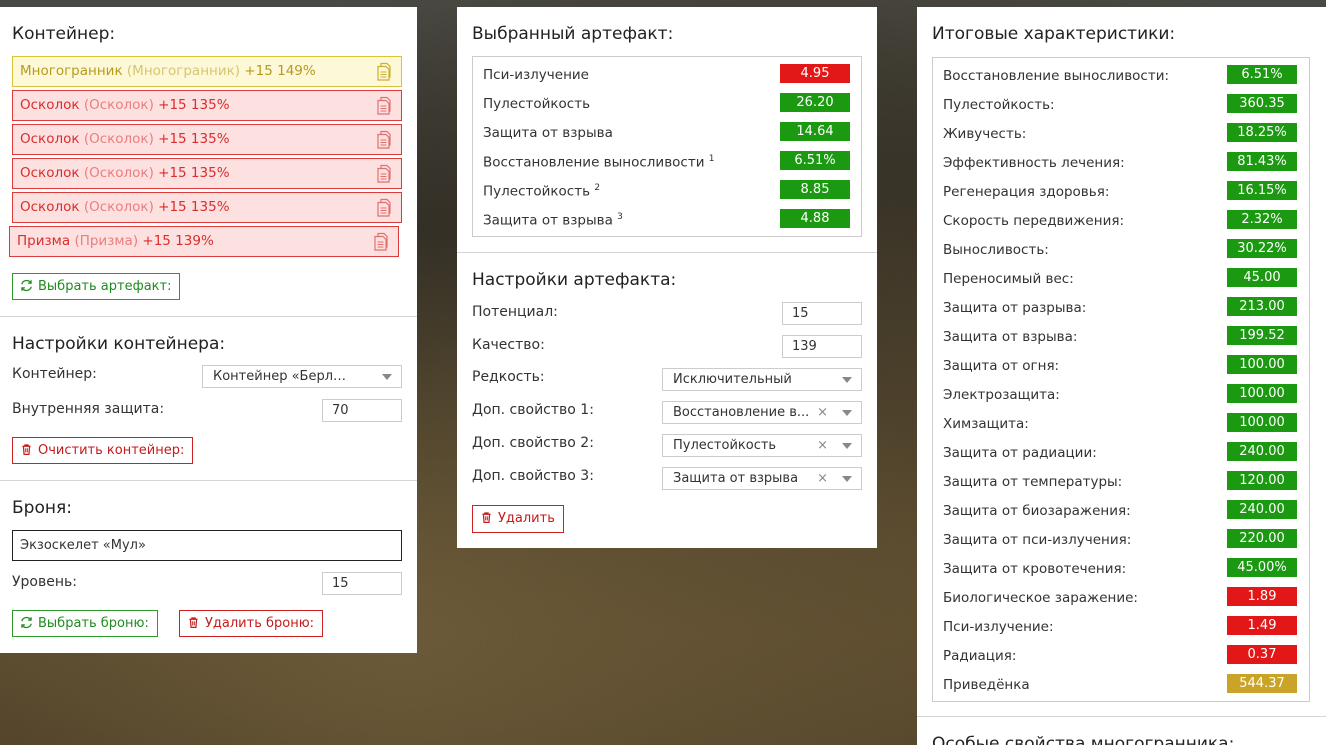 Image resolution: width=1326 pixels, height=745 pixels. What do you see at coordinates (536, 75) in the screenshot?
I see `stat-name: Пси-излучение` at bounding box center [536, 75].